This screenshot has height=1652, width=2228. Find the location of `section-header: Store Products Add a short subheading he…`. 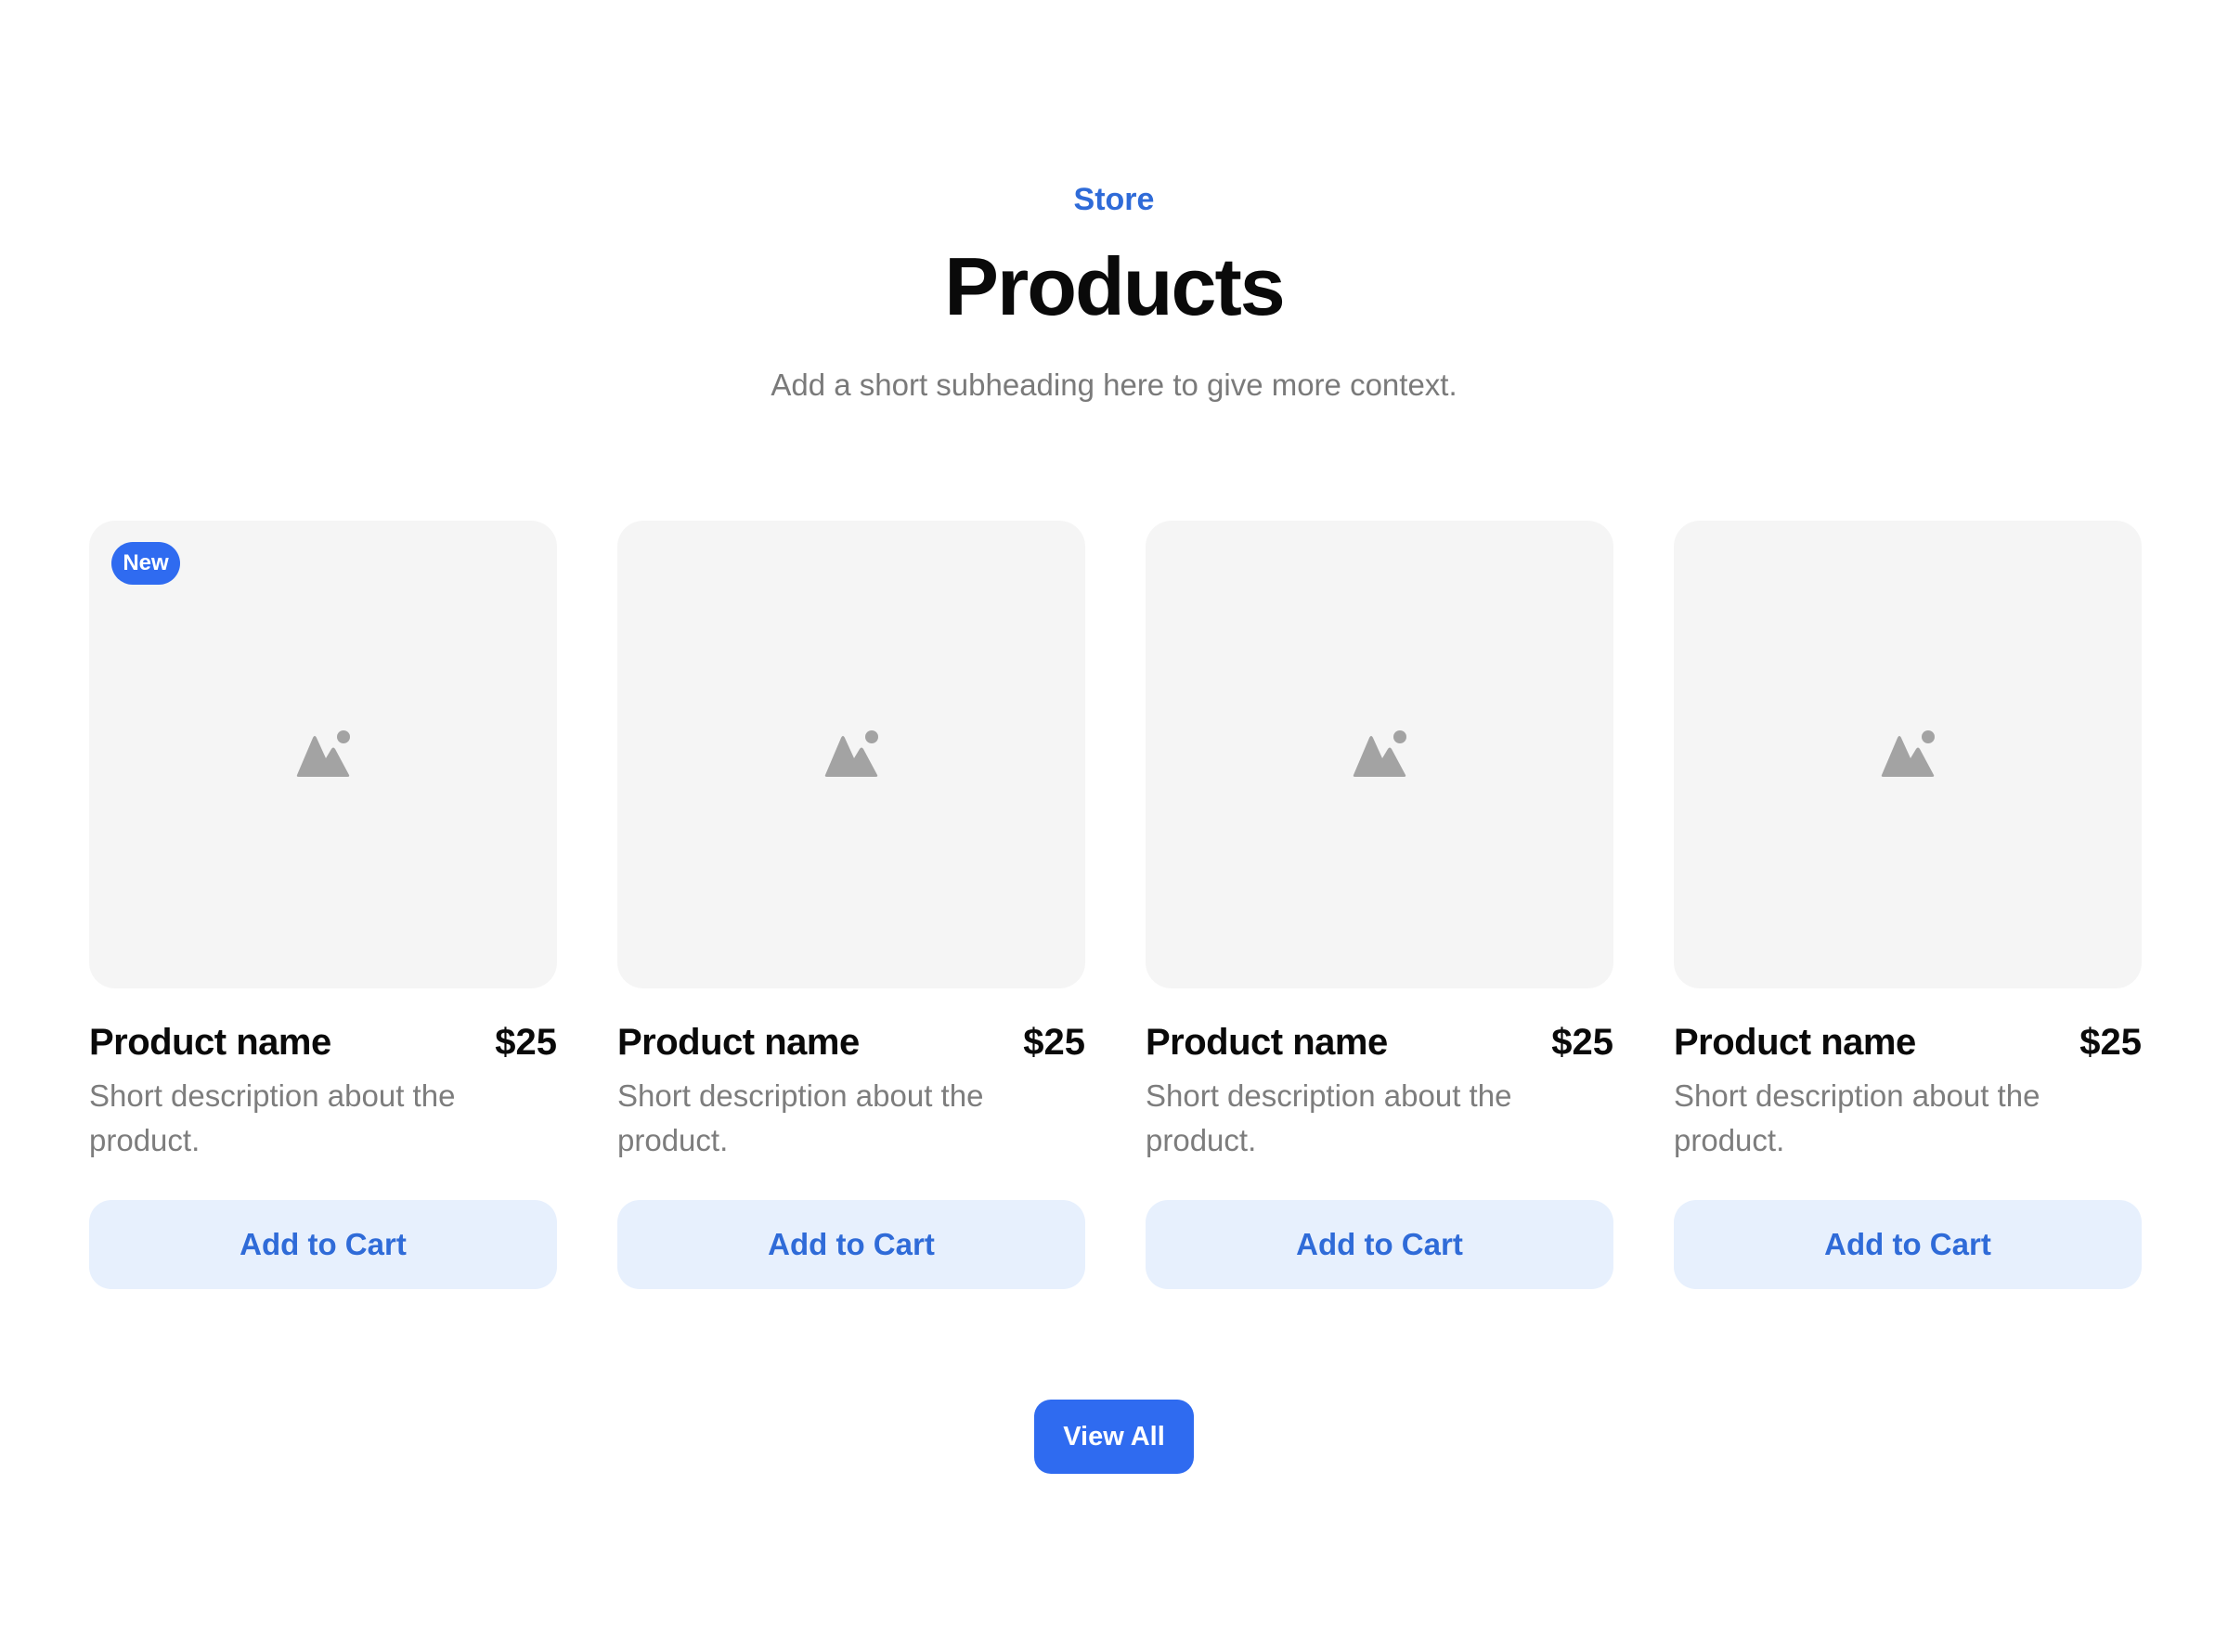

section-header: Store Products Add a short subheading he… is located at coordinates (1114, 292).